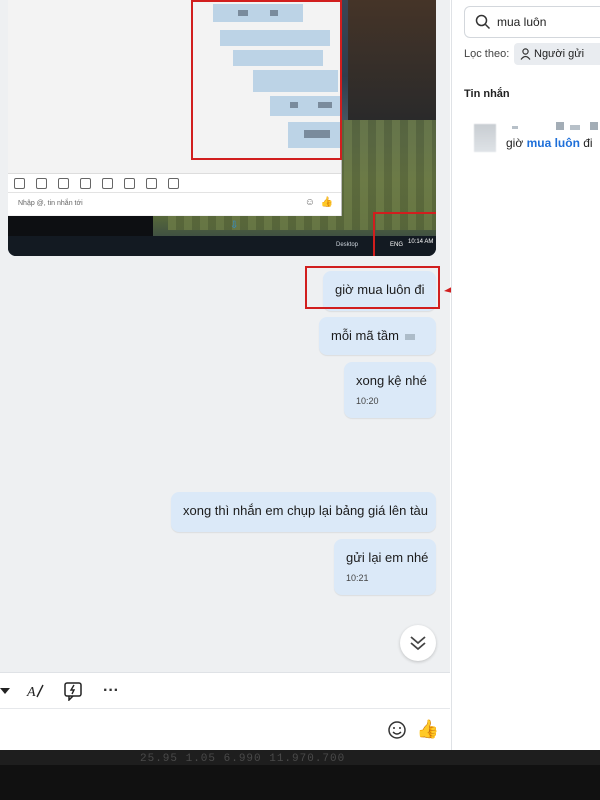  What do you see at coordinates (365, 335) in the screenshot?
I see `message-text: mỗi mã tầm` at bounding box center [365, 335].